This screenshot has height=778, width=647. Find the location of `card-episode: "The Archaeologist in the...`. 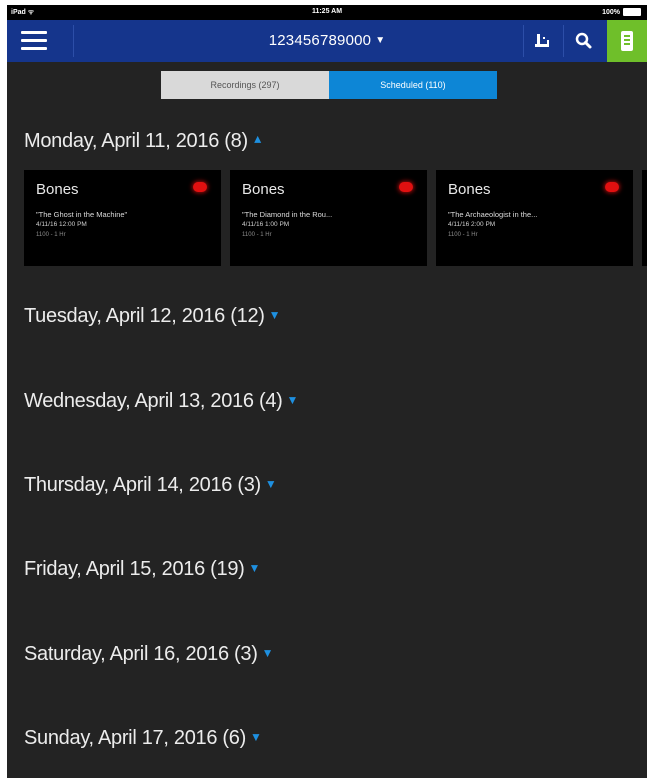

card-episode: "The Archaeologist in the... is located at coordinates (493, 214).